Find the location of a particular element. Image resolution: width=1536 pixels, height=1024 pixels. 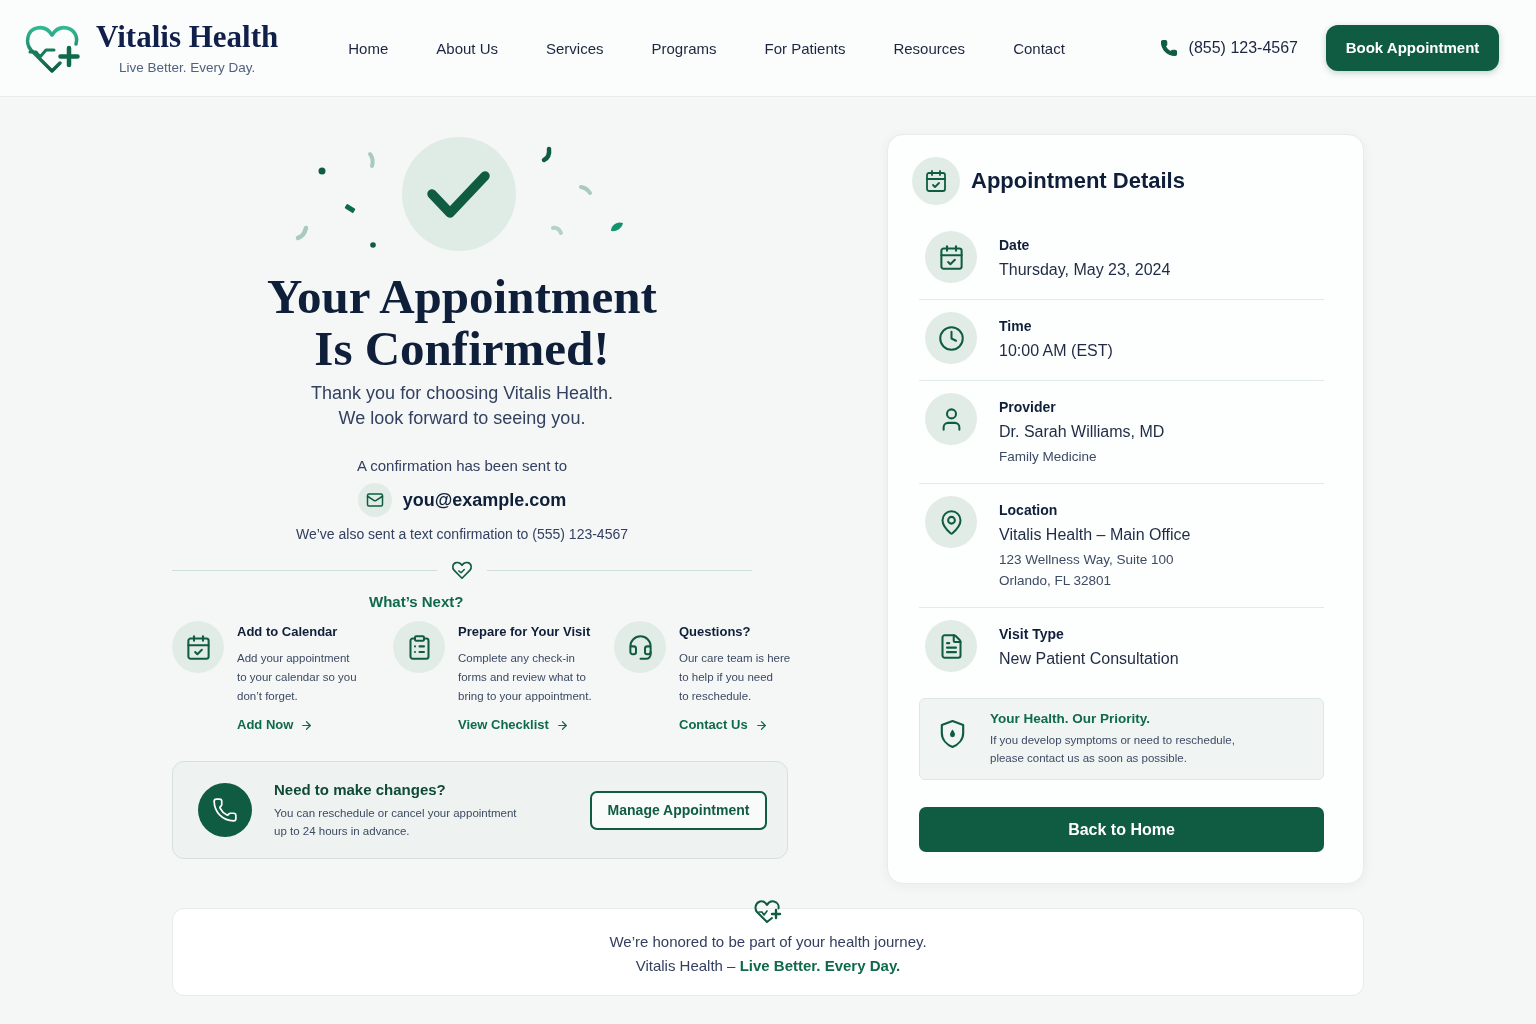

step-description: Complete any check-in forms and review what to bring to your appointment. is located at coordinates (525, 677).